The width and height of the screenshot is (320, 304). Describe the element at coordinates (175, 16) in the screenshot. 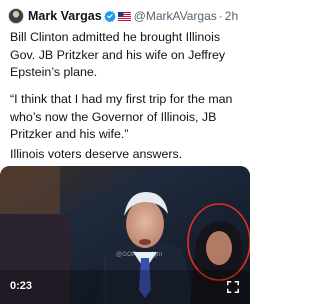

I see `author-handle: @MarkAVargas` at that location.